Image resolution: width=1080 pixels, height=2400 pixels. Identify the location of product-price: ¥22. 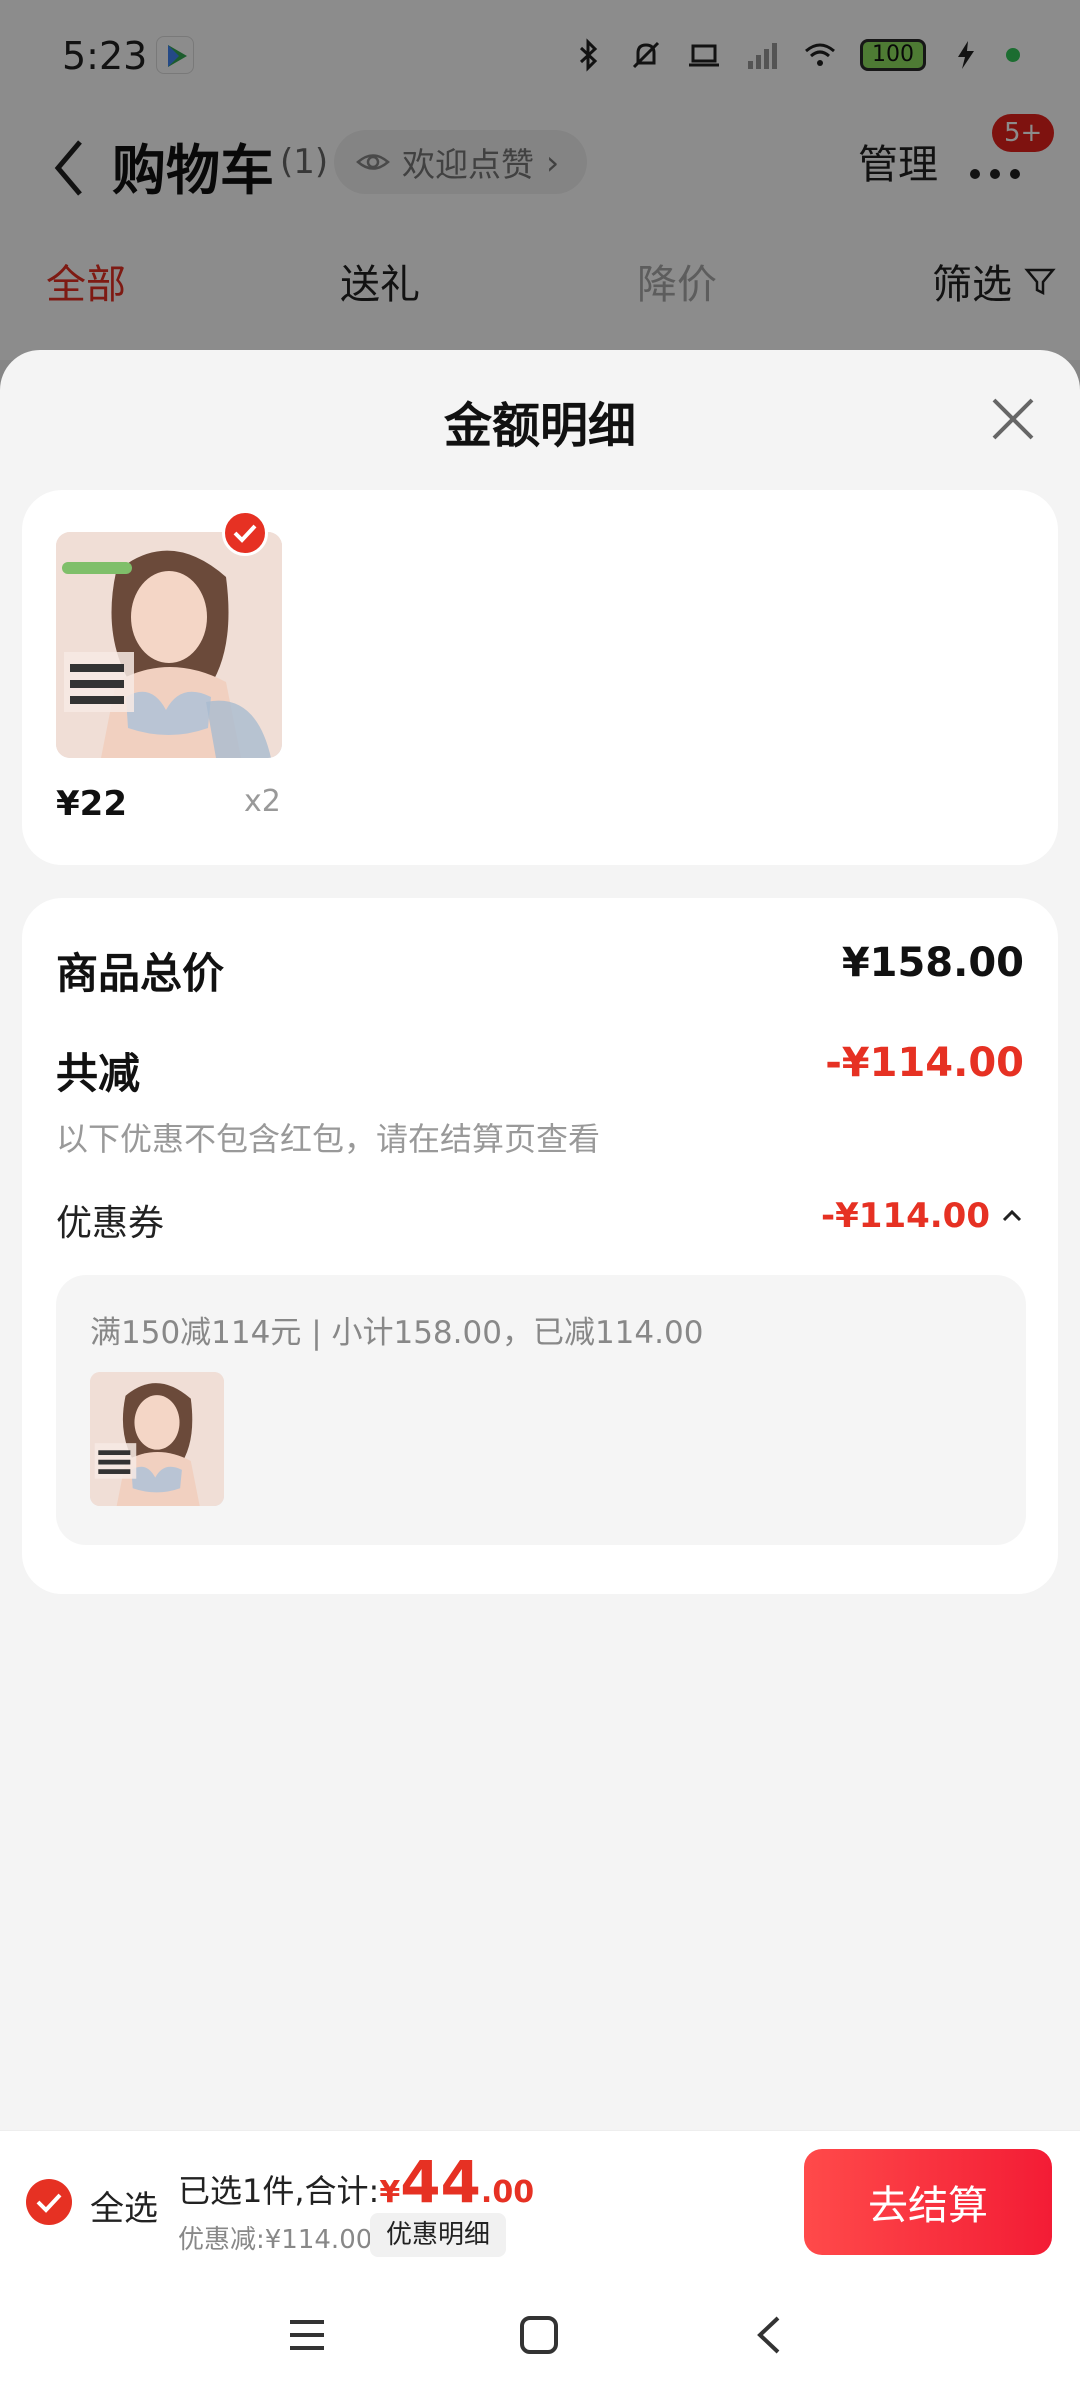
(91, 804).